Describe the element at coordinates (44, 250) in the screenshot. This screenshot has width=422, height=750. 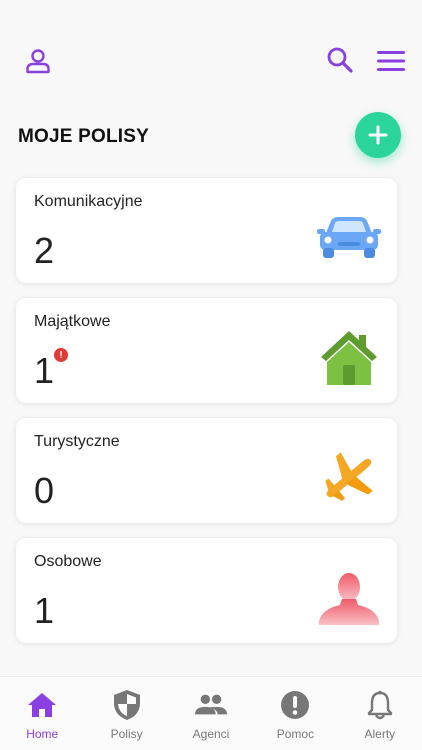
I see `policy-count: 2` at that location.